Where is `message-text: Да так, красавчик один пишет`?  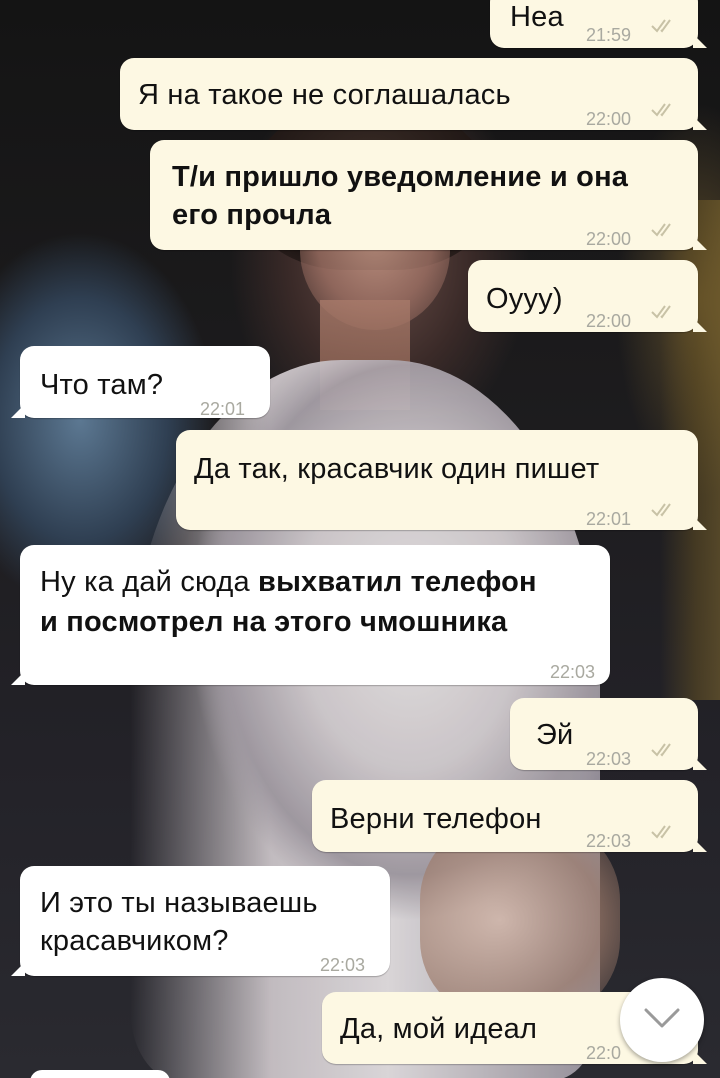
message-text: Да так, красавчик один пишет is located at coordinates (397, 469).